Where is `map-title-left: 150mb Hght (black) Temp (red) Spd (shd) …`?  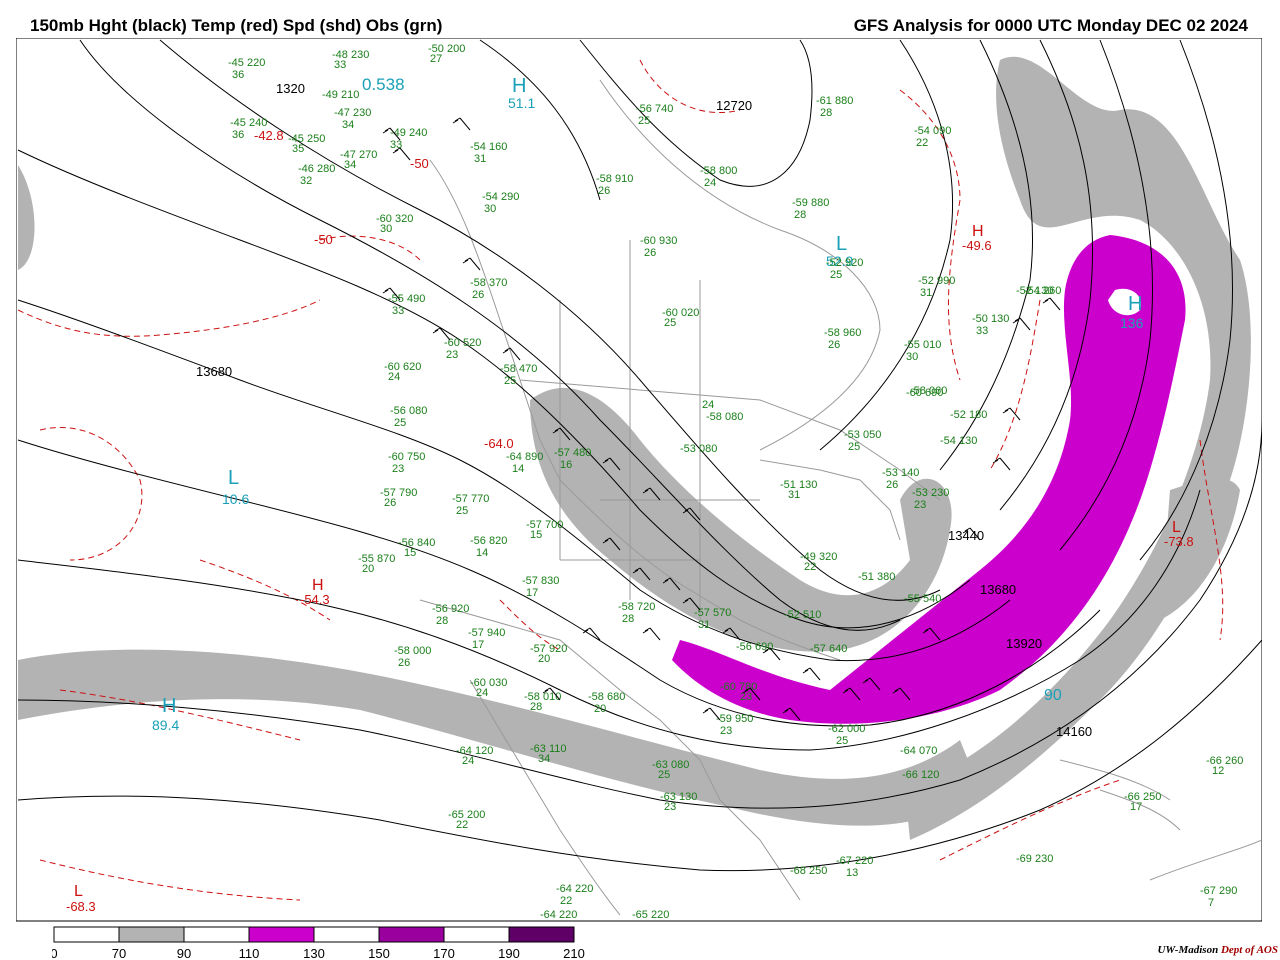 map-title-left: 150mb Hght (black) Temp (red) Spd (shd) … is located at coordinates (236, 25).